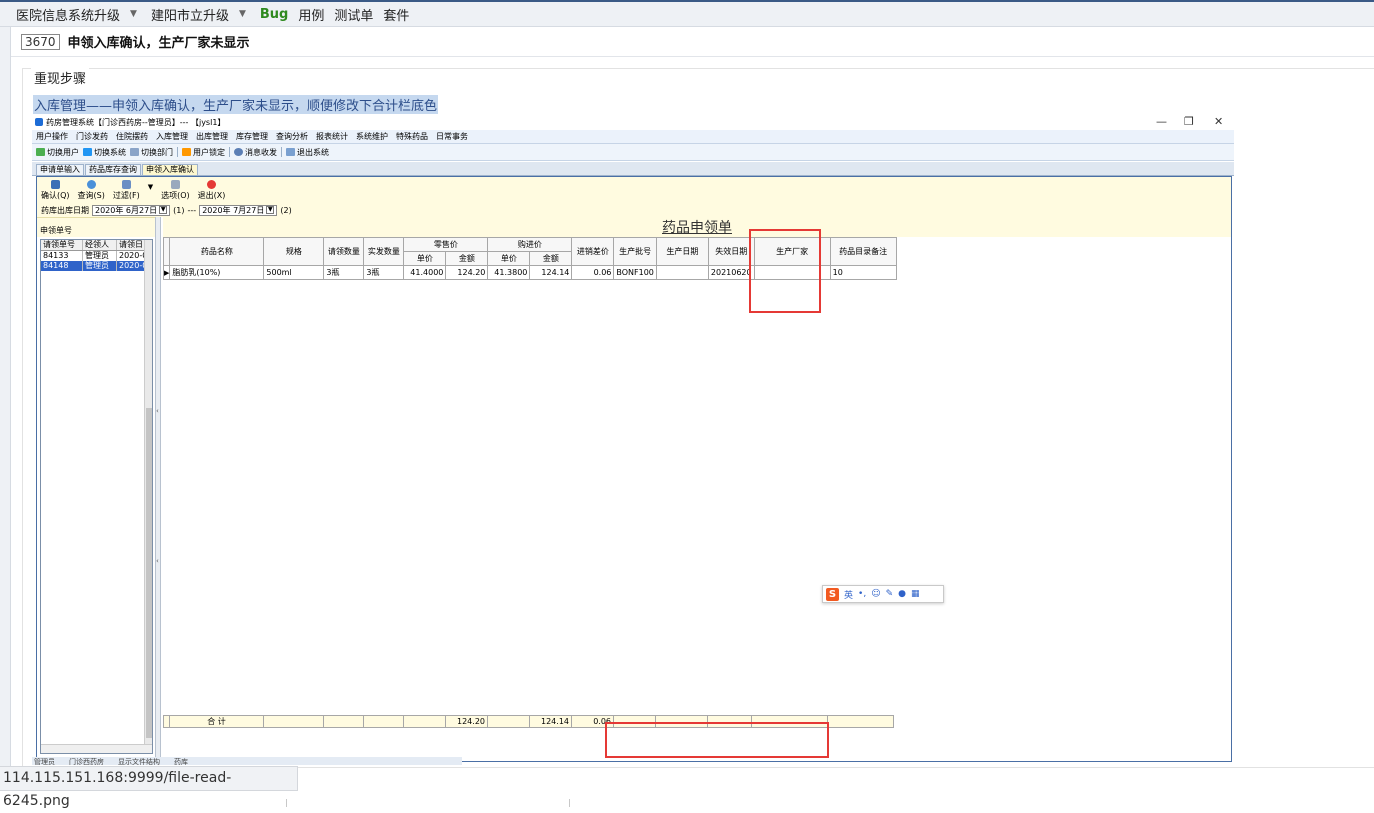  What do you see at coordinates (551, 272) in the screenshot?
I see `cell-purchase-amount: 124.14` at bounding box center [551, 272].